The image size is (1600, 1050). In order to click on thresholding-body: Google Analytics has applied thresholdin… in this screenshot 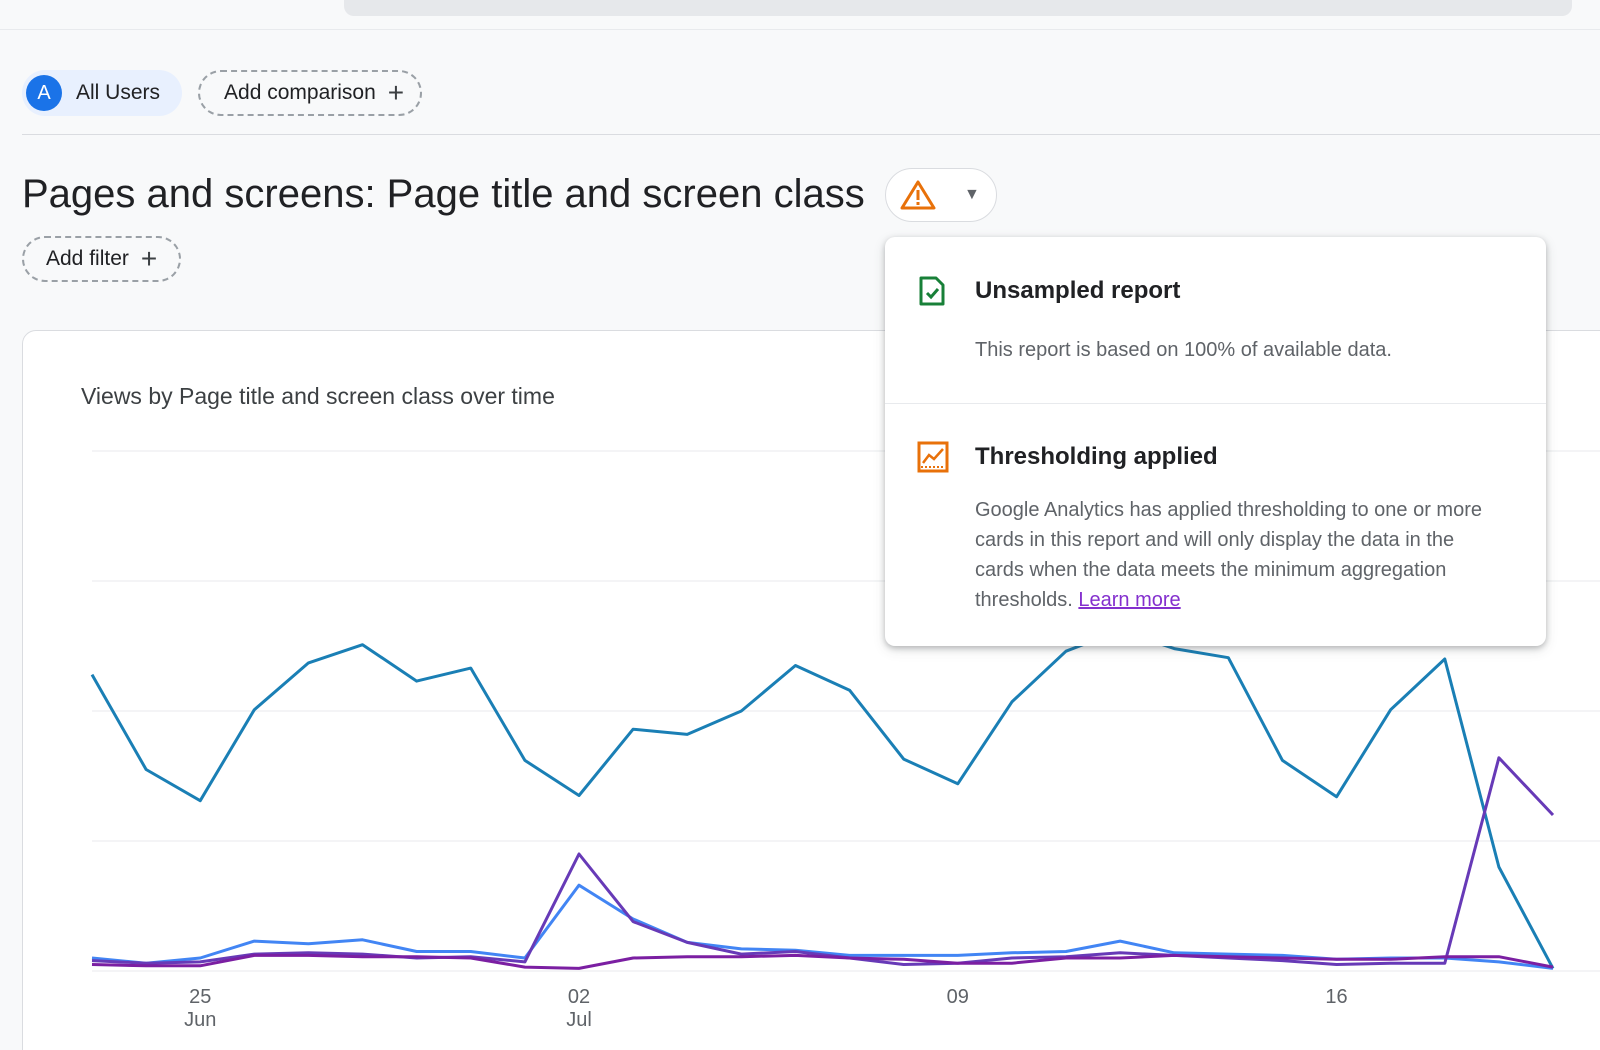, I will do `click(1240, 555)`.